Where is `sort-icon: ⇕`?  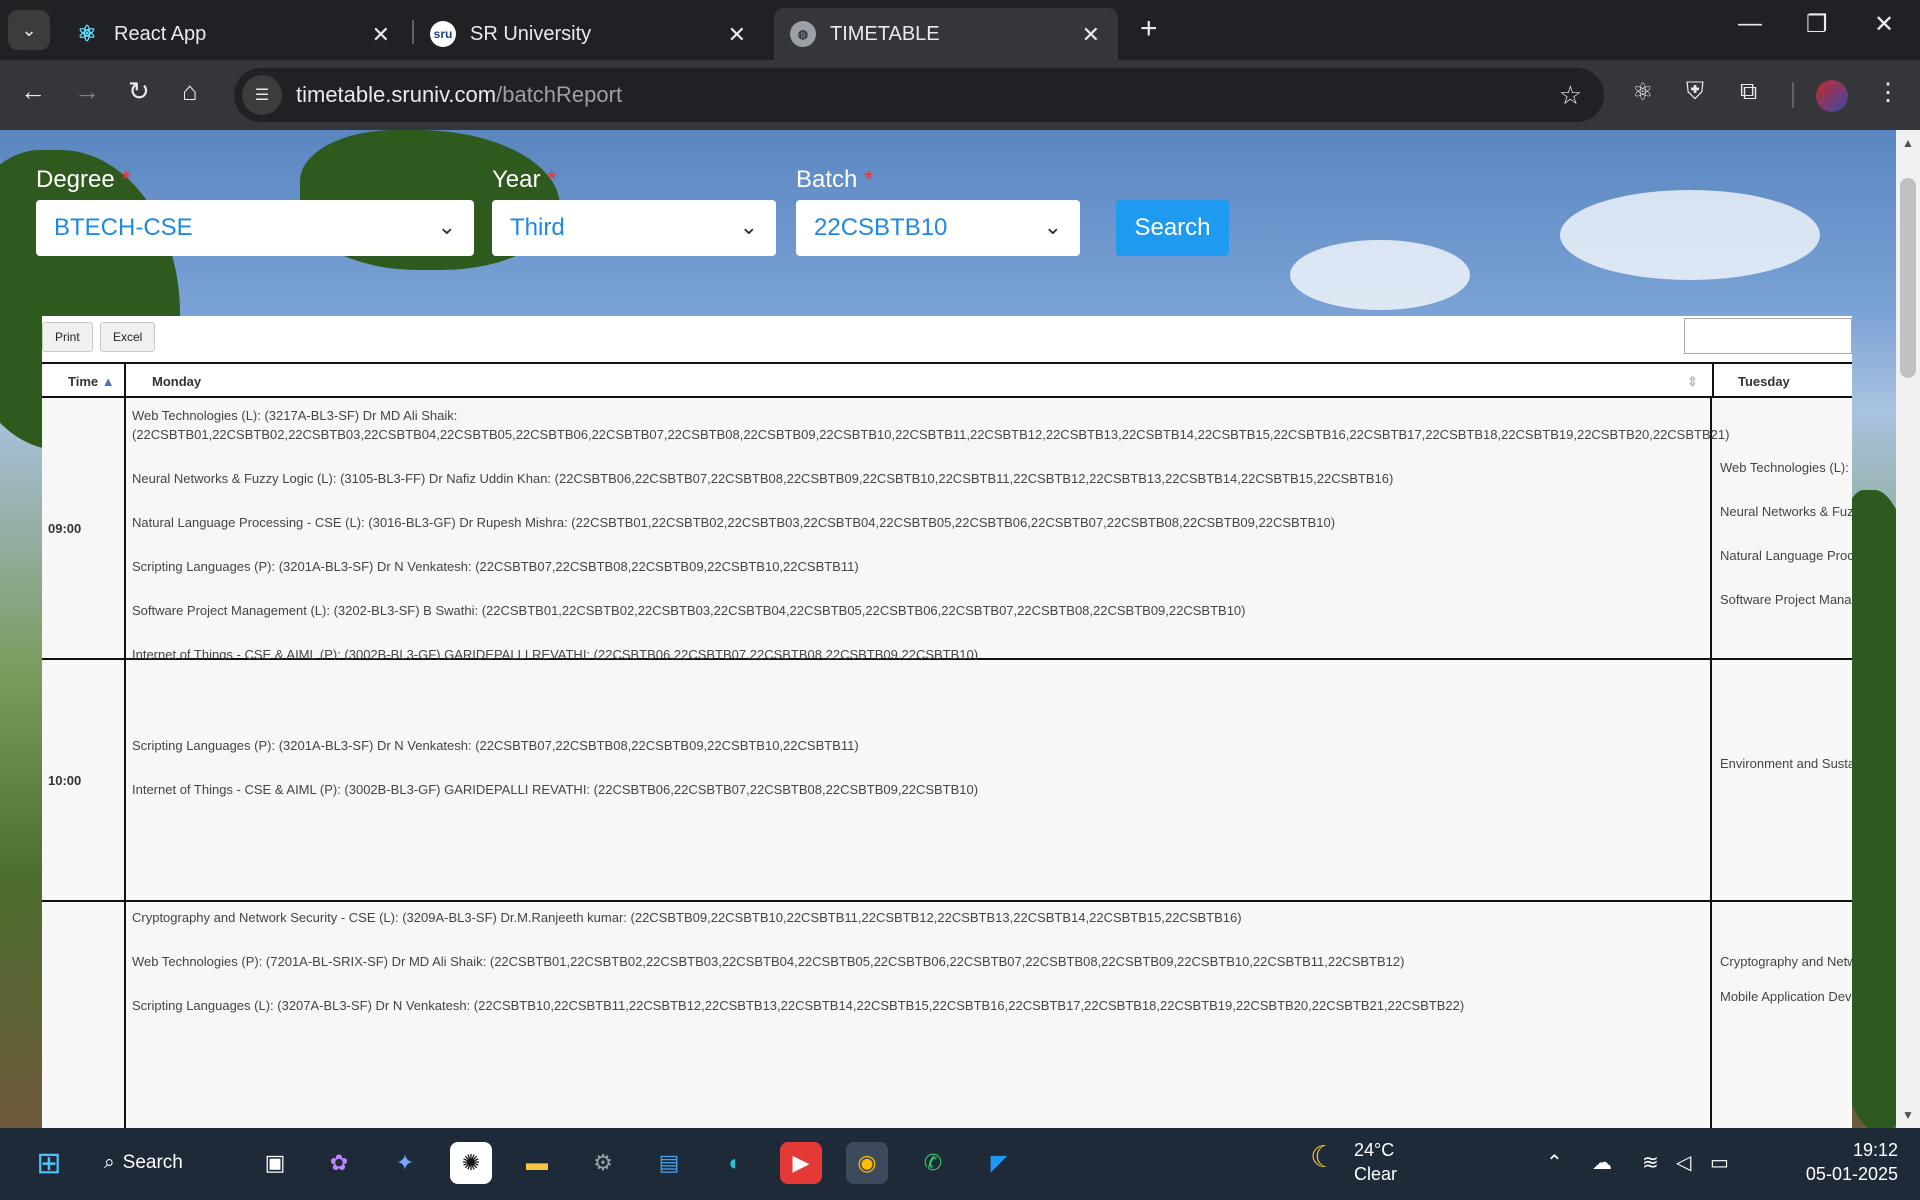 sort-icon: ⇕ is located at coordinates (1692, 382).